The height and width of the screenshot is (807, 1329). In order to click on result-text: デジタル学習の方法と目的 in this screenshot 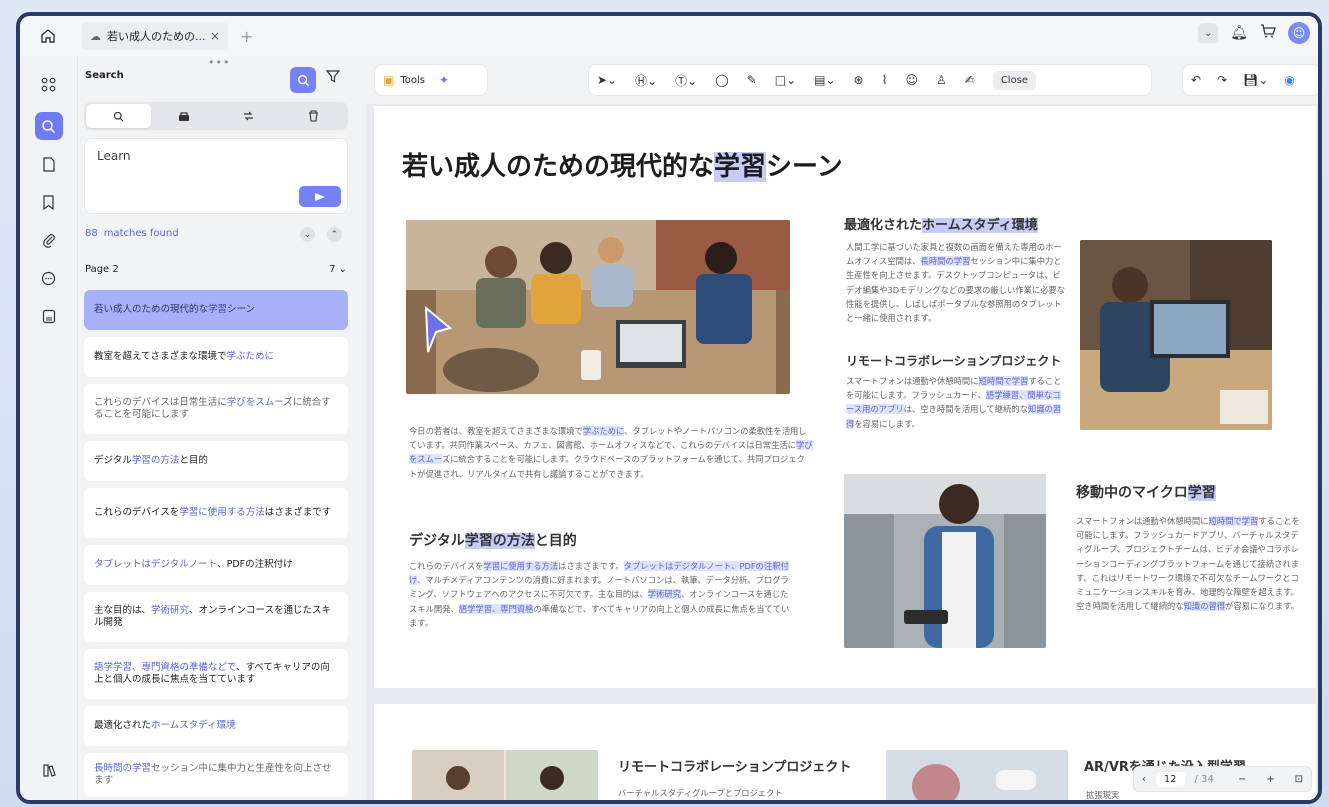, I will do `click(151, 461)`.